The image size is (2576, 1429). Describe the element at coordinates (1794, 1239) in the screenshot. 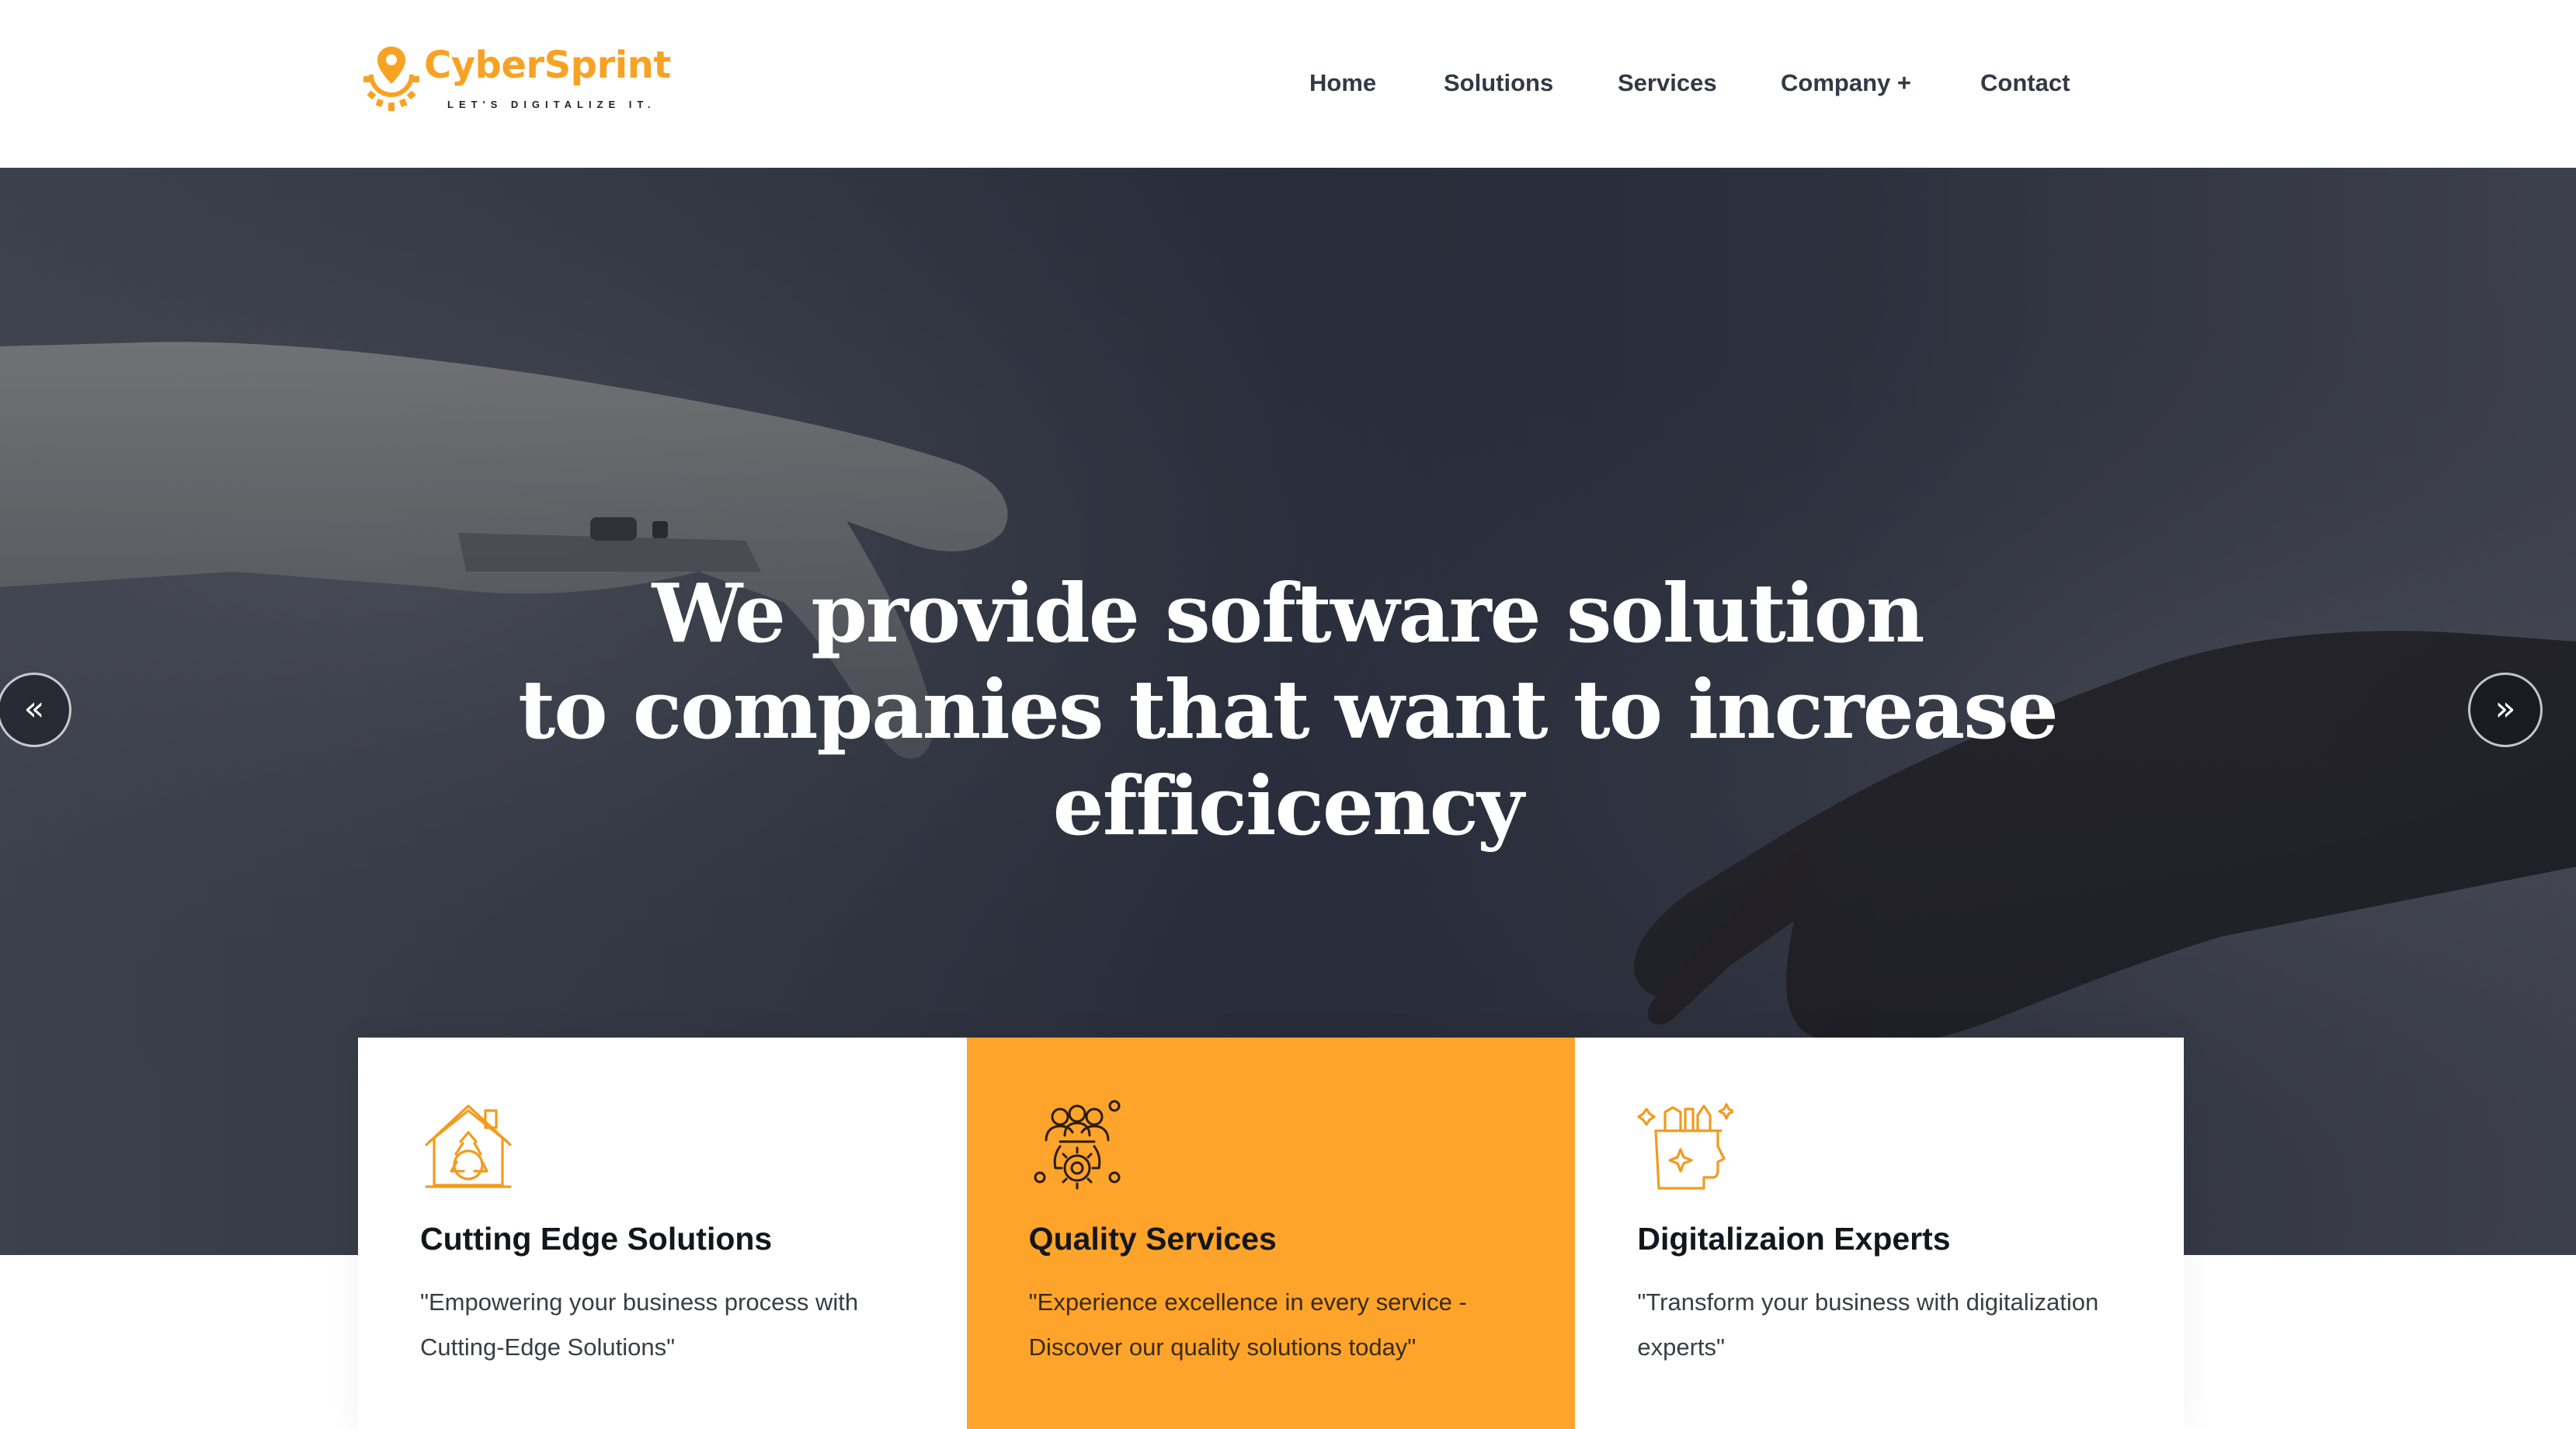

I see `feature-title: Digitalizaion Experts` at that location.